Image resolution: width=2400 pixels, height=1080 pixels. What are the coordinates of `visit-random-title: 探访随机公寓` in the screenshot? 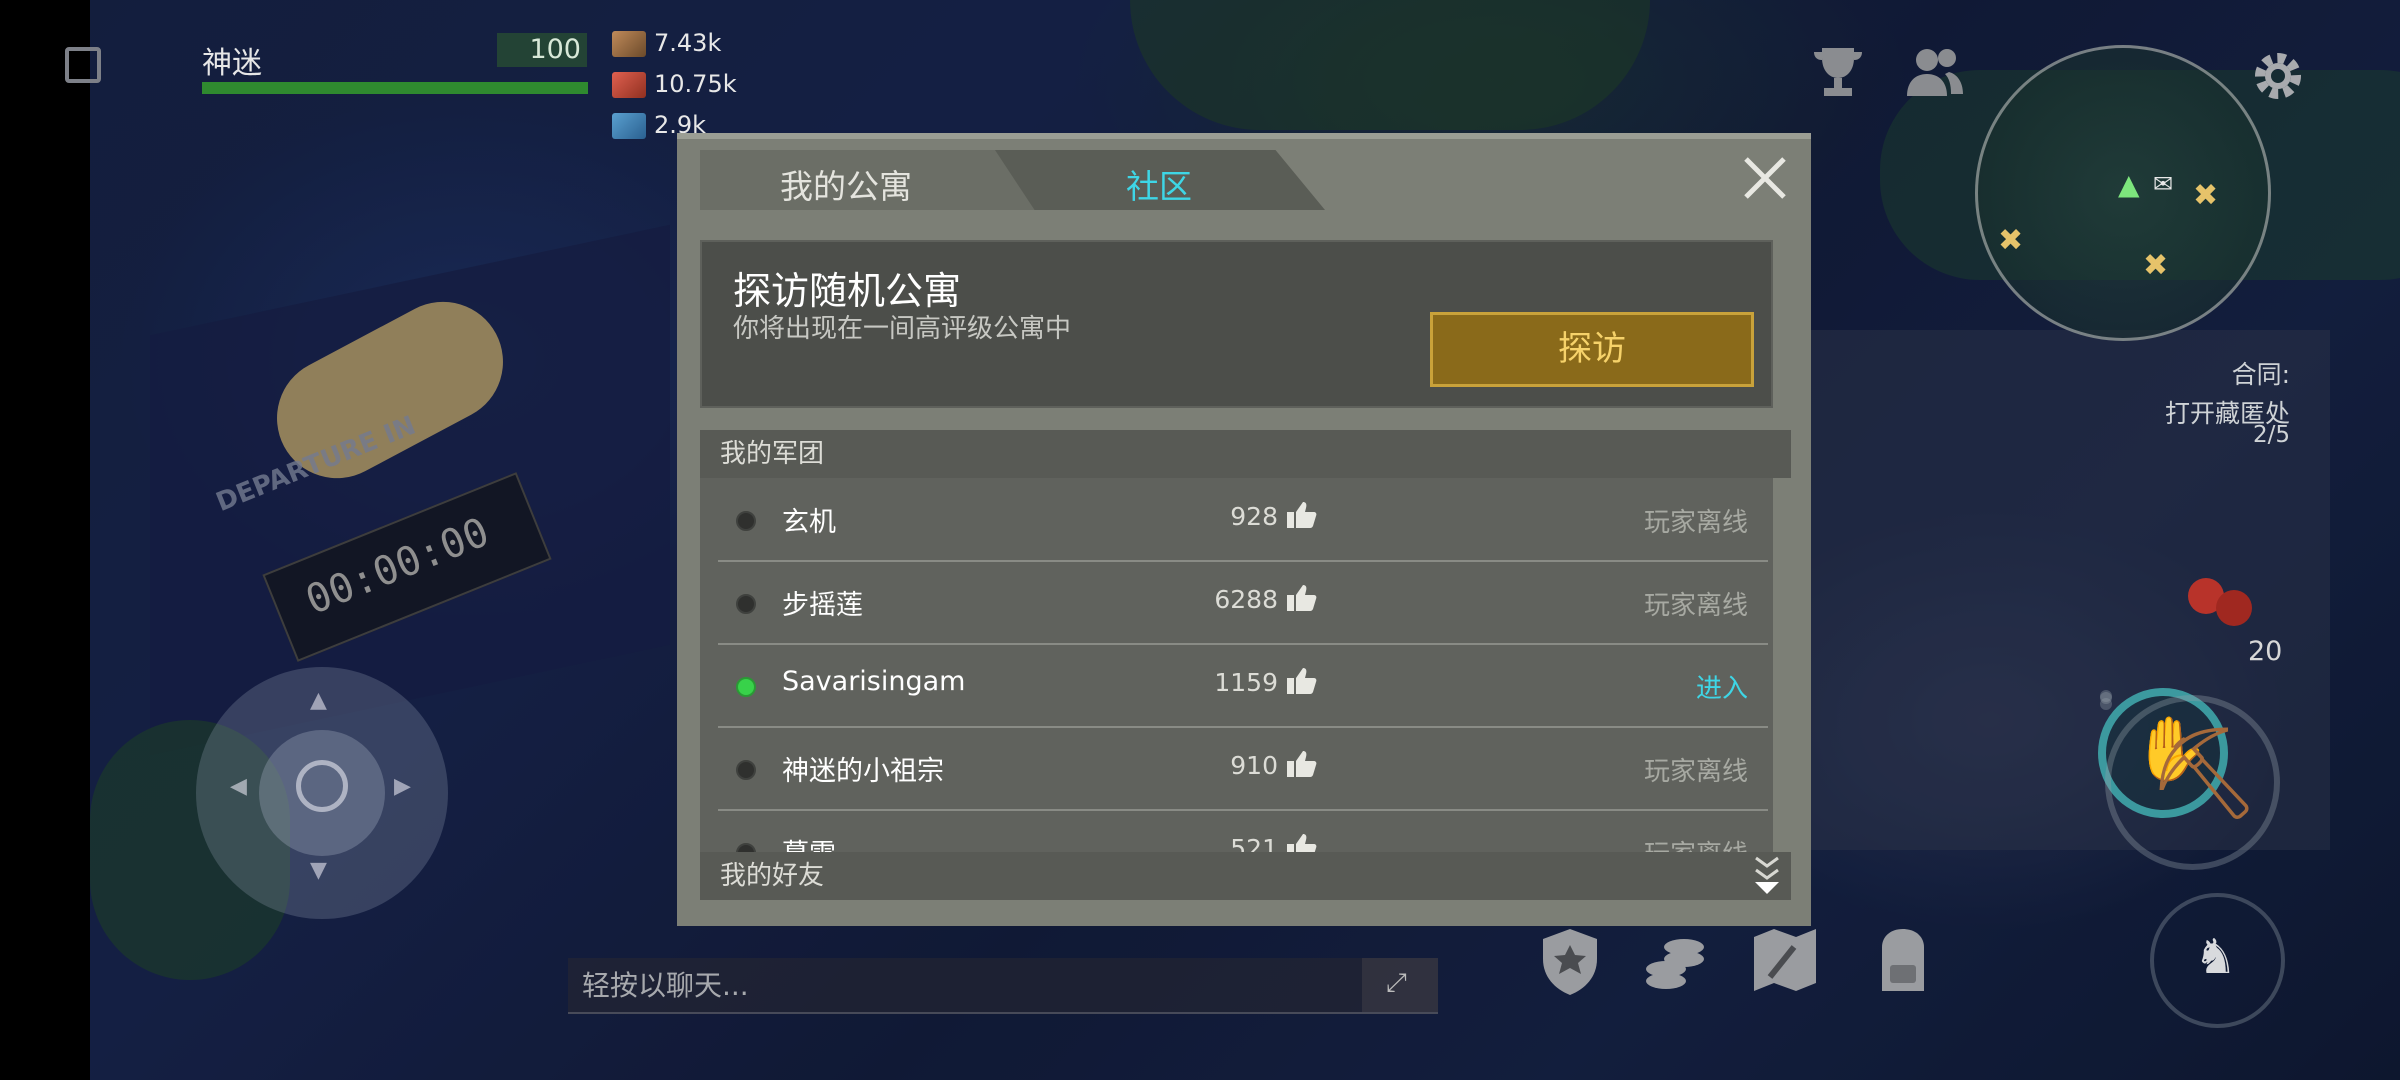 It's located at (847, 291).